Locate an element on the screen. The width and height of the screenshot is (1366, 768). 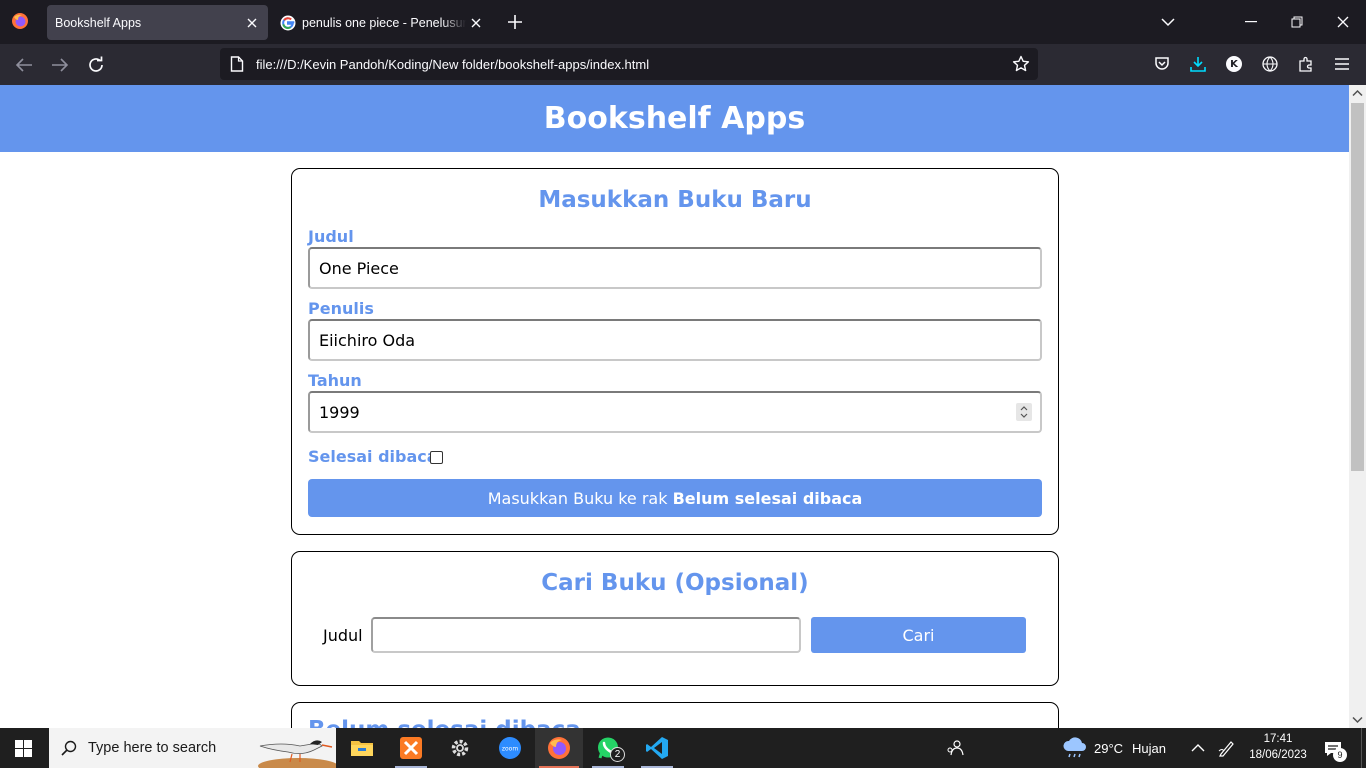
profile-initial: K is located at coordinates (1234, 64).